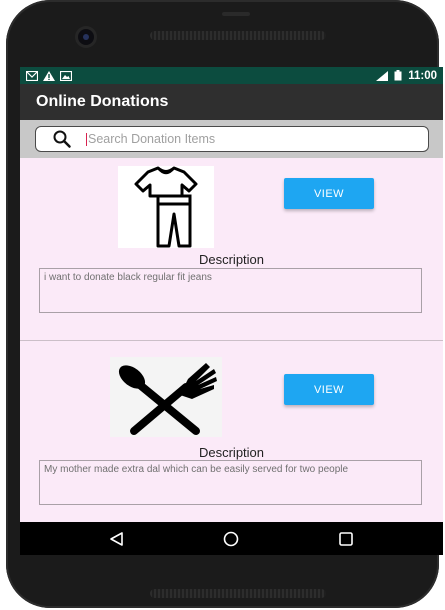 This screenshot has height=610, width=445. I want to click on recents-button, so click(346, 539).